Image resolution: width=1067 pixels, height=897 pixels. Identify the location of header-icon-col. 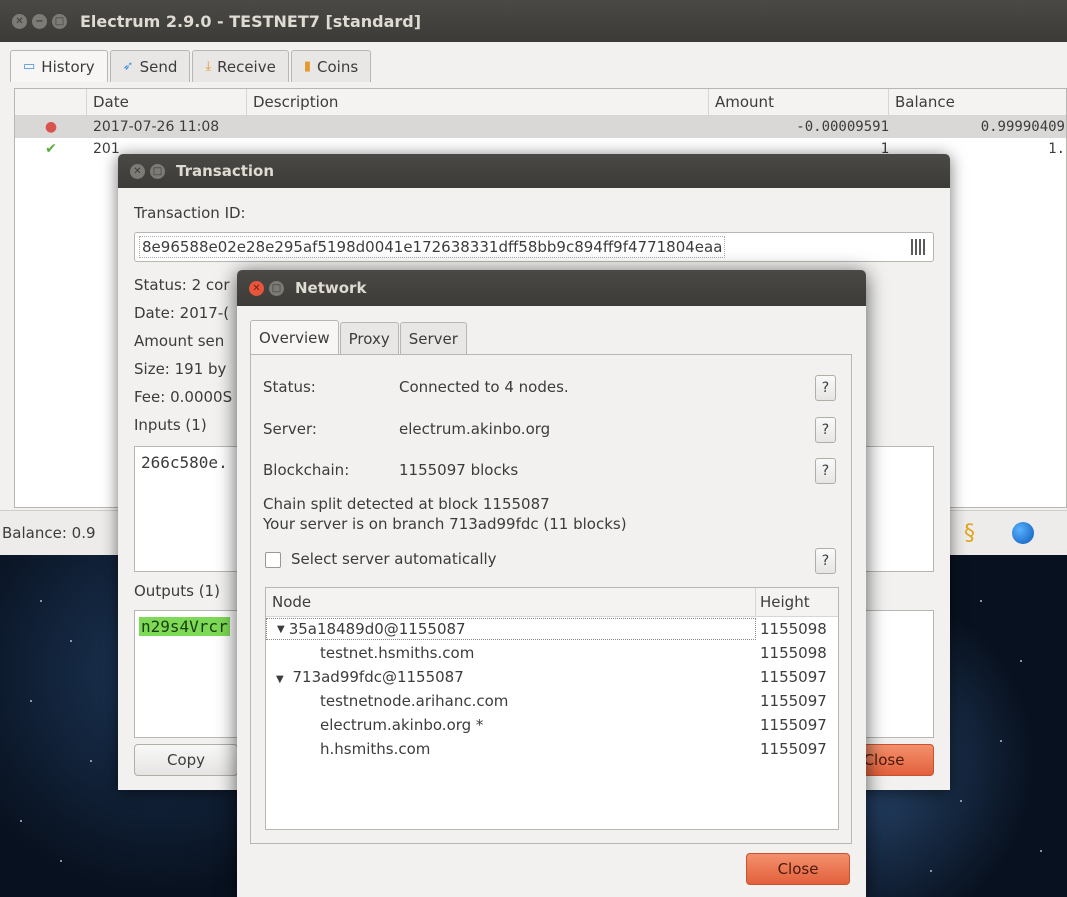
(51, 102).